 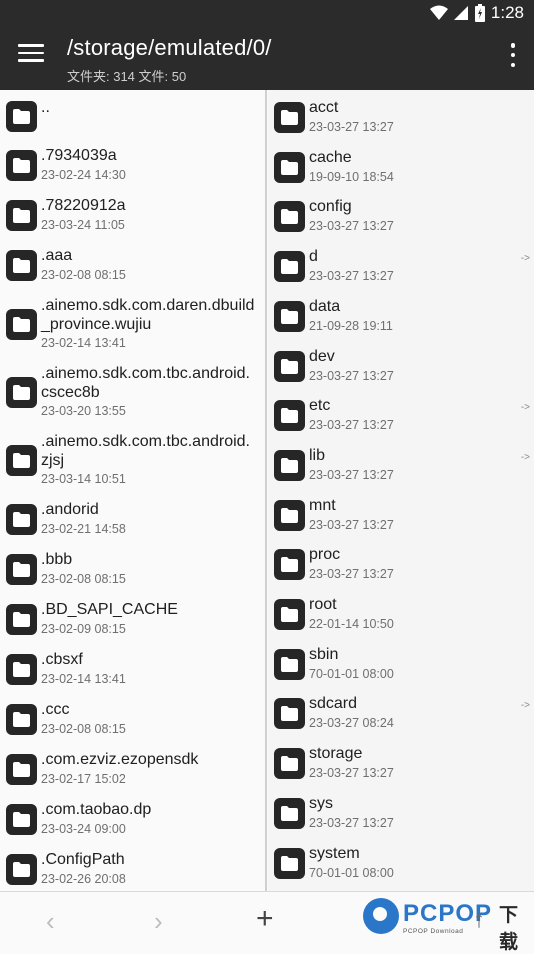 I want to click on left-item-name: .com.ezviz.ezopensdk, so click(x=120, y=759).